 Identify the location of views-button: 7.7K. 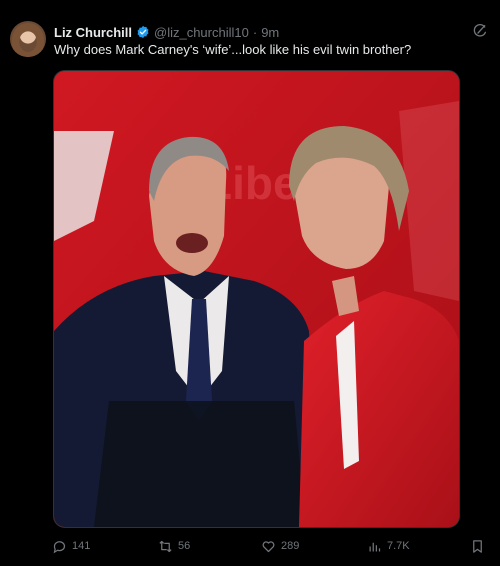
(388, 546).